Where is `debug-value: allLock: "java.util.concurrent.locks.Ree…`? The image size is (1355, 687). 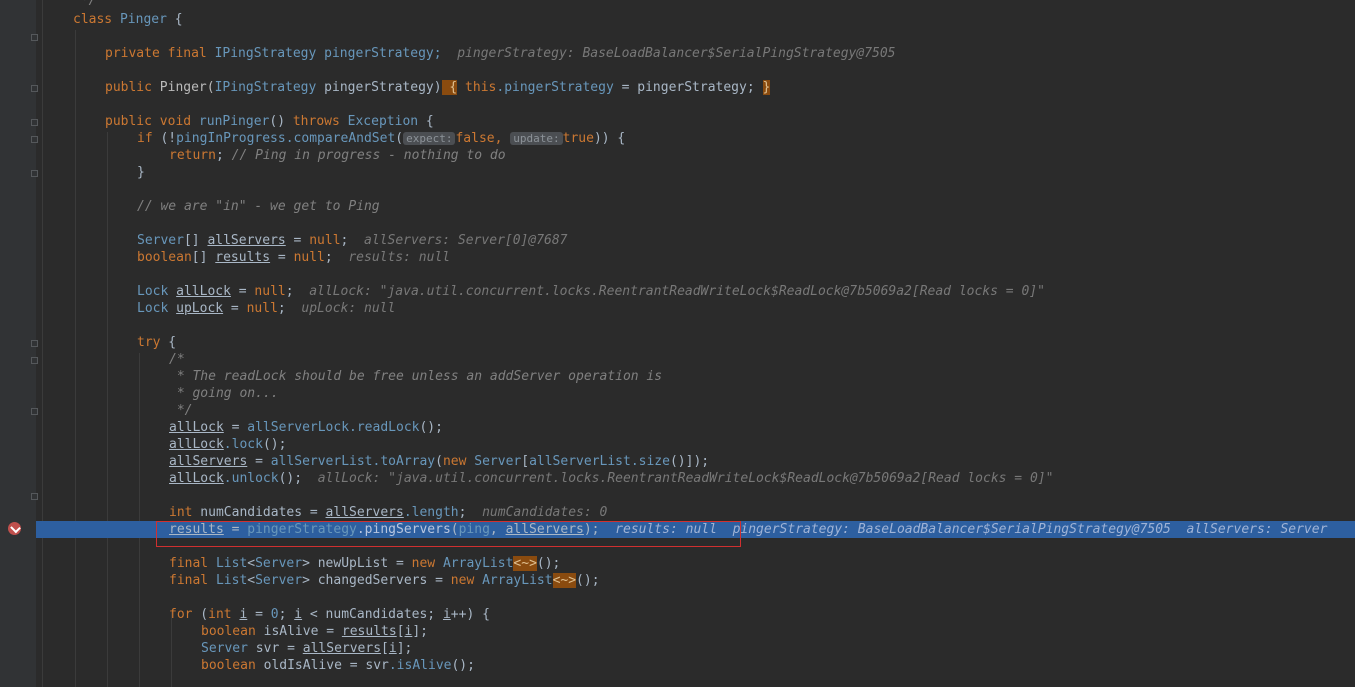 debug-value: allLock: "java.util.concurrent.locks.Ree… is located at coordinates (685, 478).